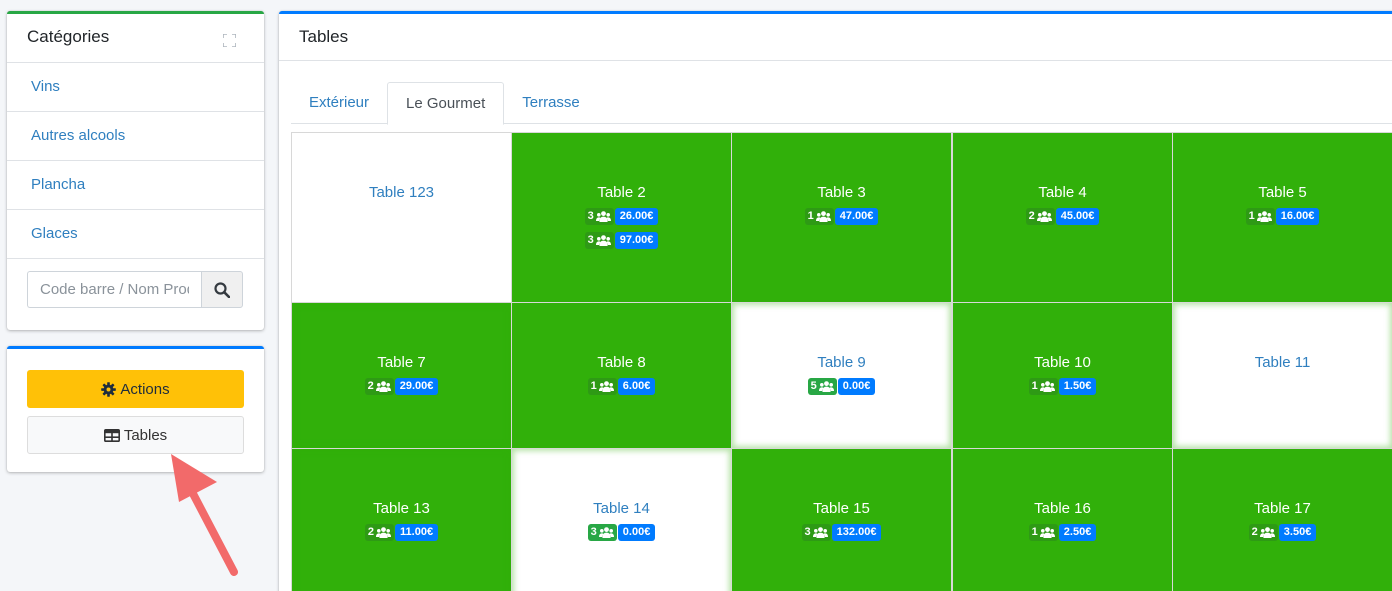 The height and width of the screenshot is (591, 1392). Describe the element at coordinates (401, 362) in the screenshot. I see `table-name: Table 7` at that location.